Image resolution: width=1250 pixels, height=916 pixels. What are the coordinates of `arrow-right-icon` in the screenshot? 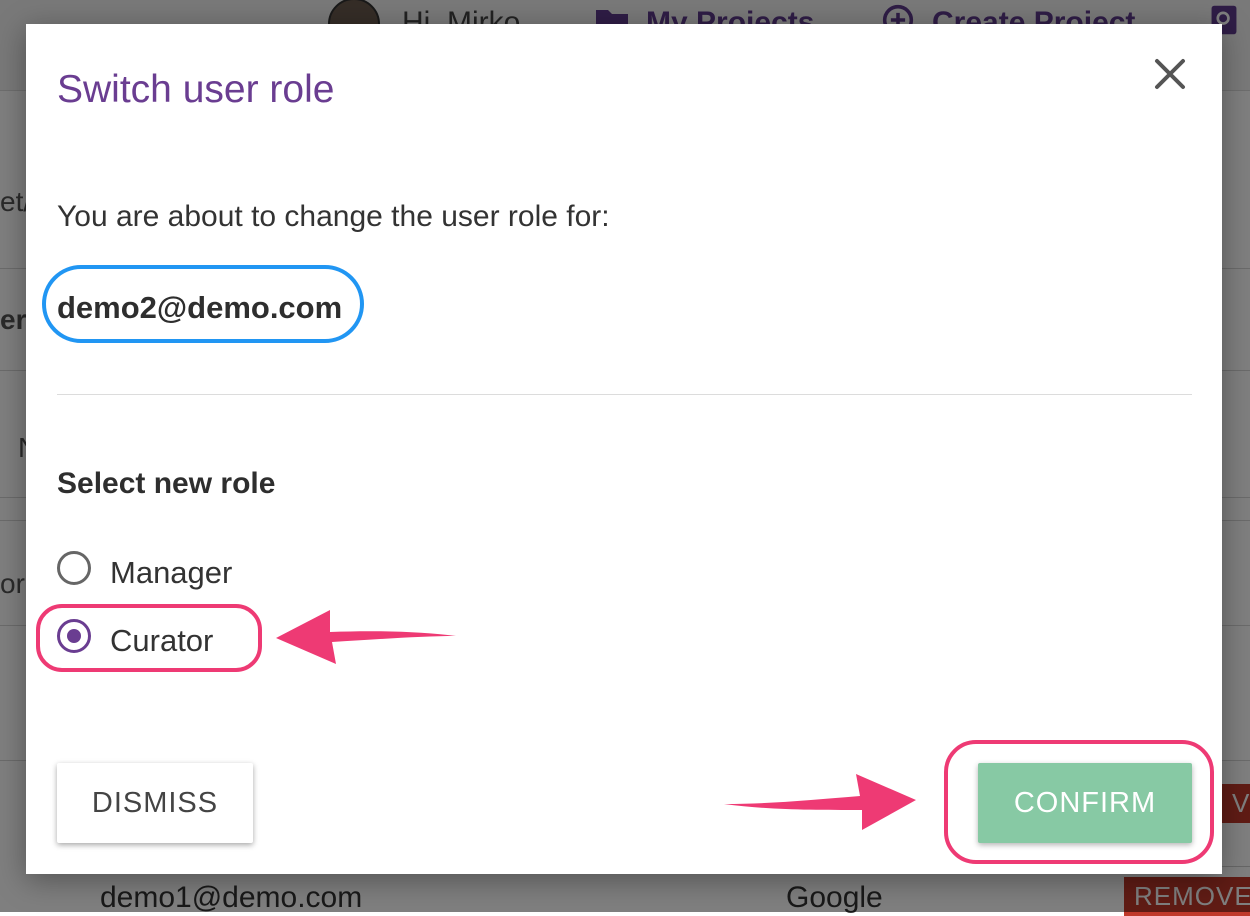 It's located at (820, 802).